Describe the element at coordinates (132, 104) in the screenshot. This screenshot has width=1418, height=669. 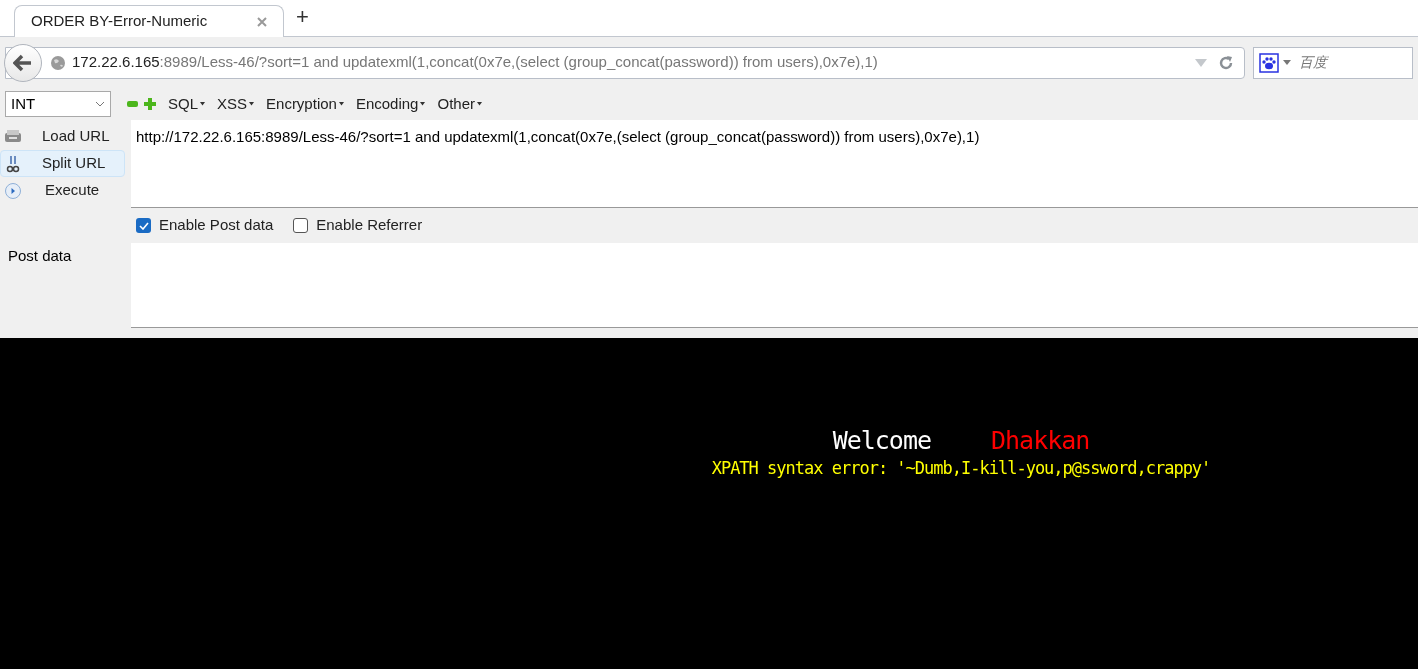
I see `minus-icon` at that location.